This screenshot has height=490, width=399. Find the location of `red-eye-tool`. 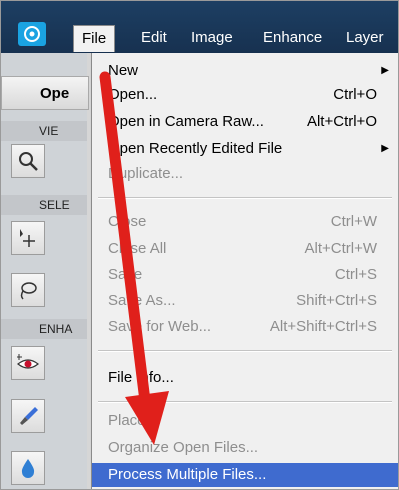

red-eye-tool is located at coordinates (28, 363).